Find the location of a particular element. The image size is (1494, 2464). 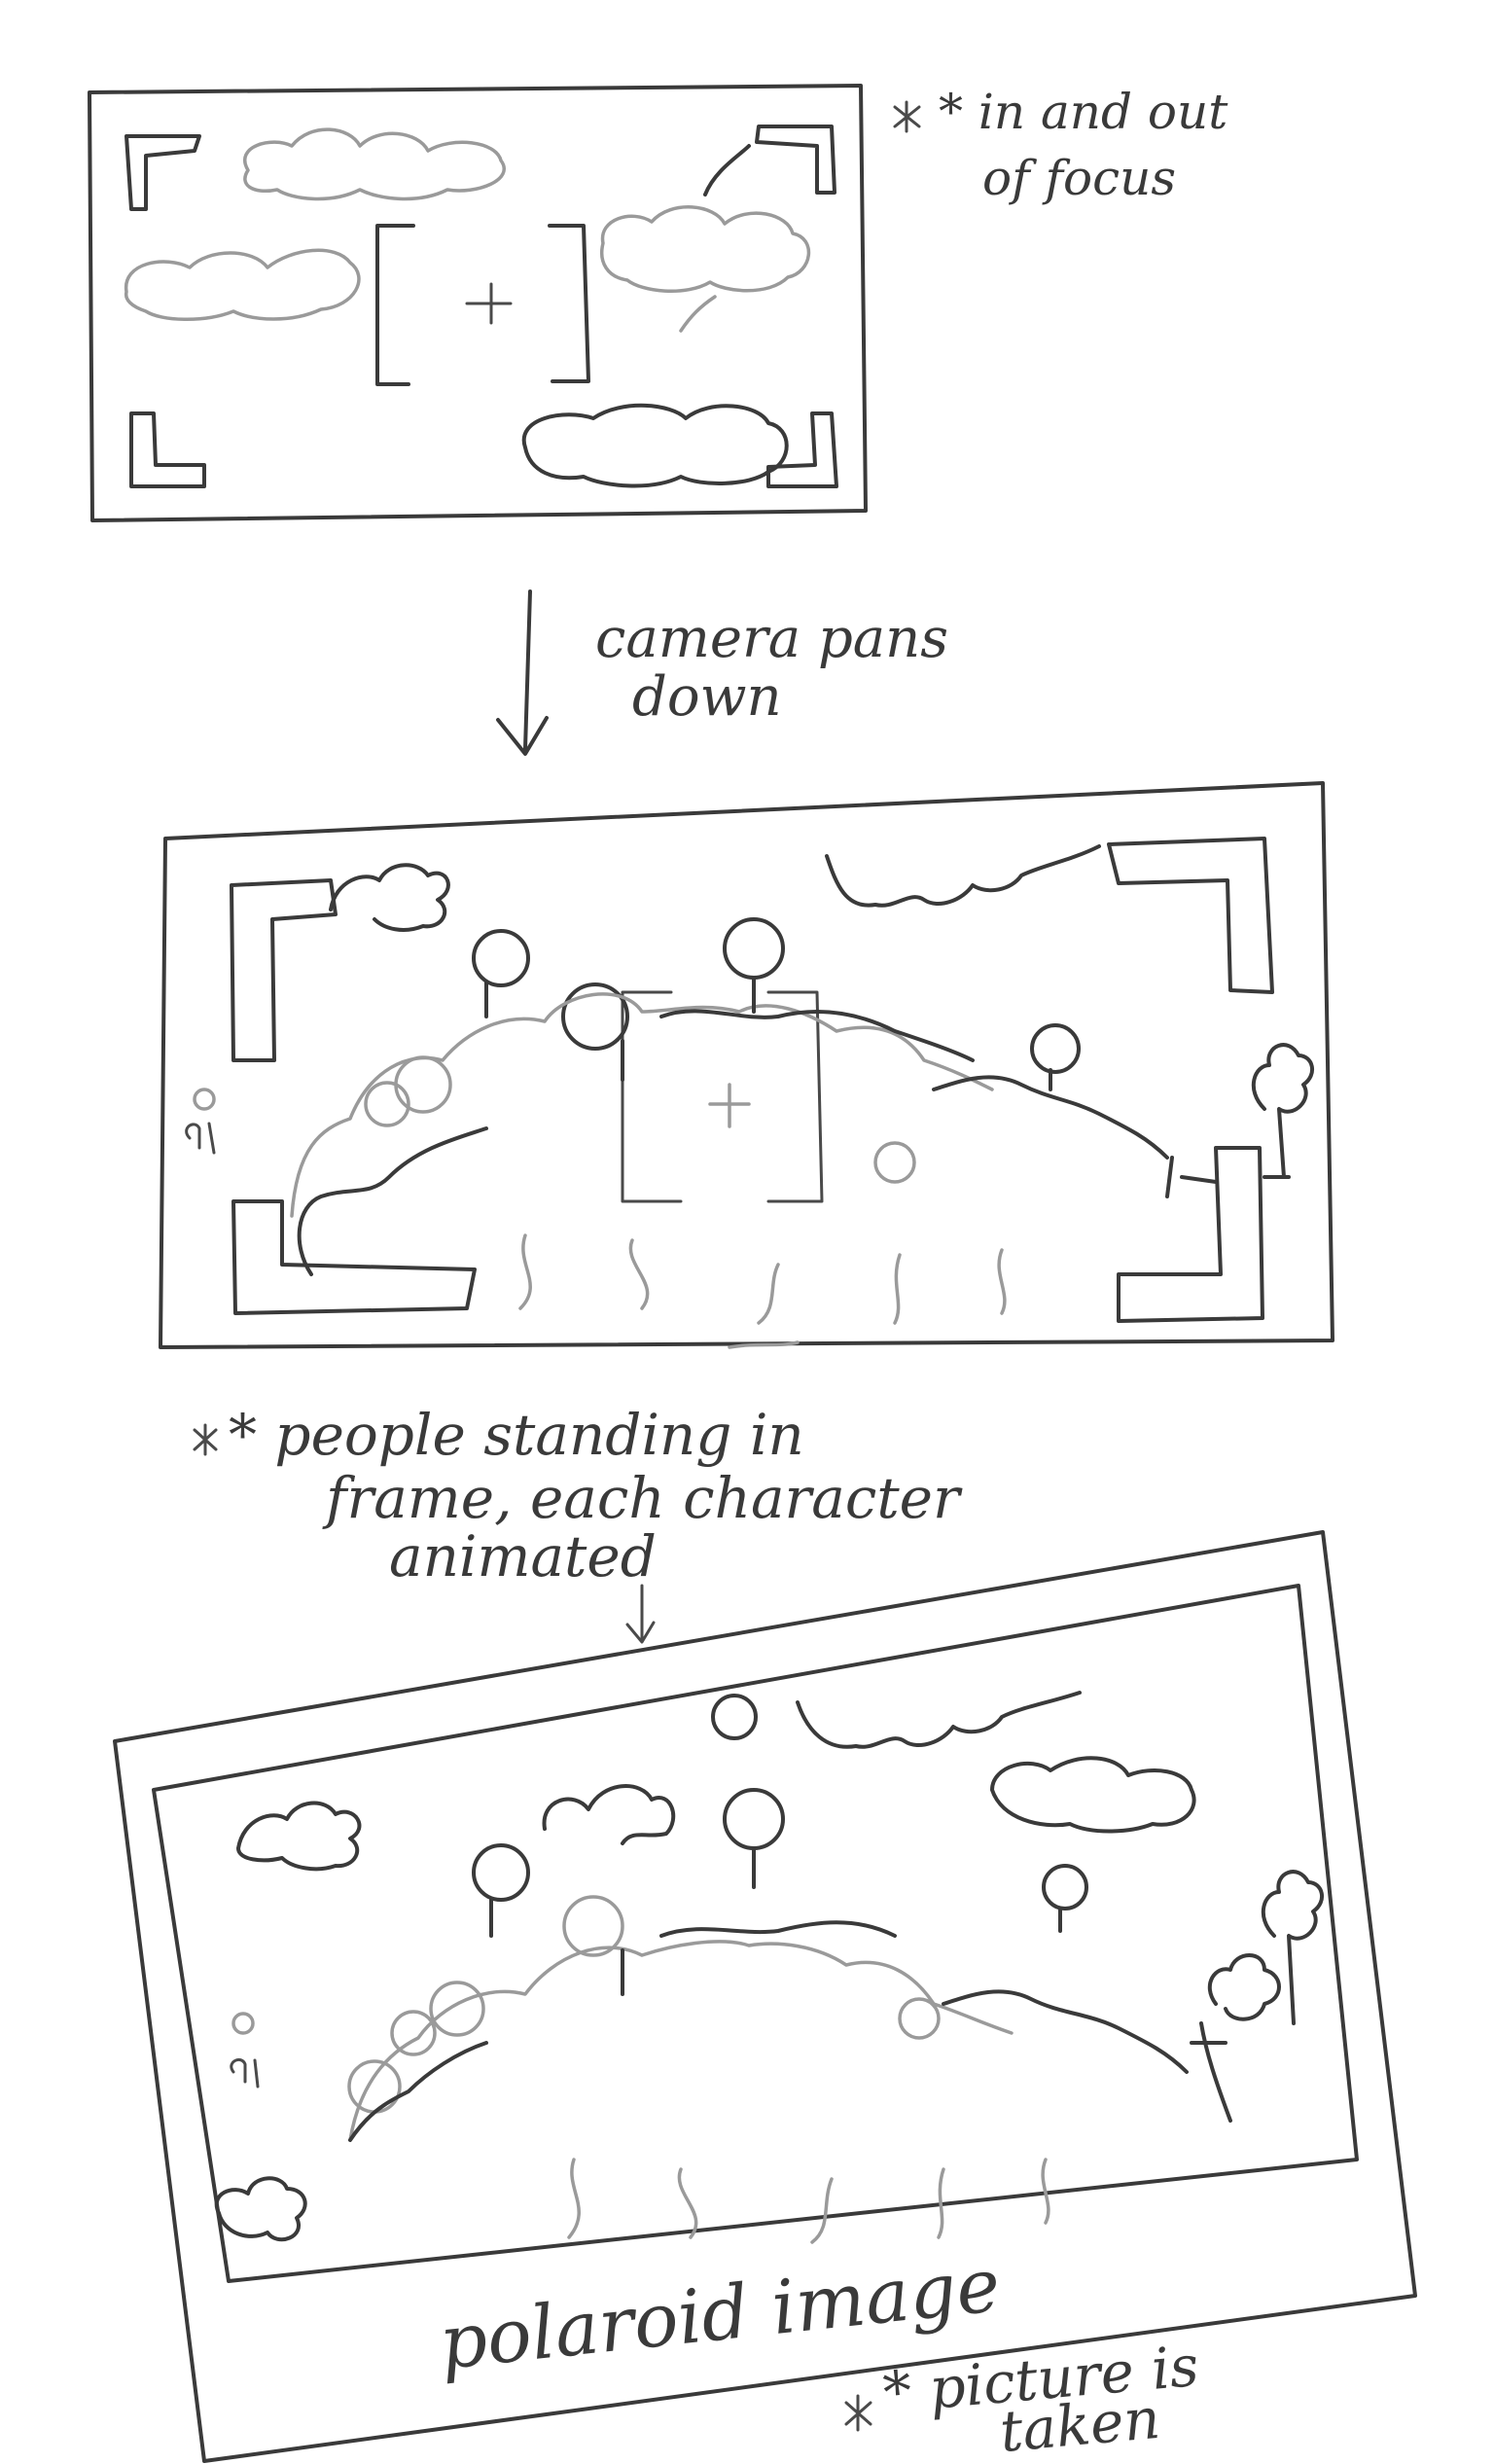

focus-note: * in and out of focus is located at coordinates (1060, 145).